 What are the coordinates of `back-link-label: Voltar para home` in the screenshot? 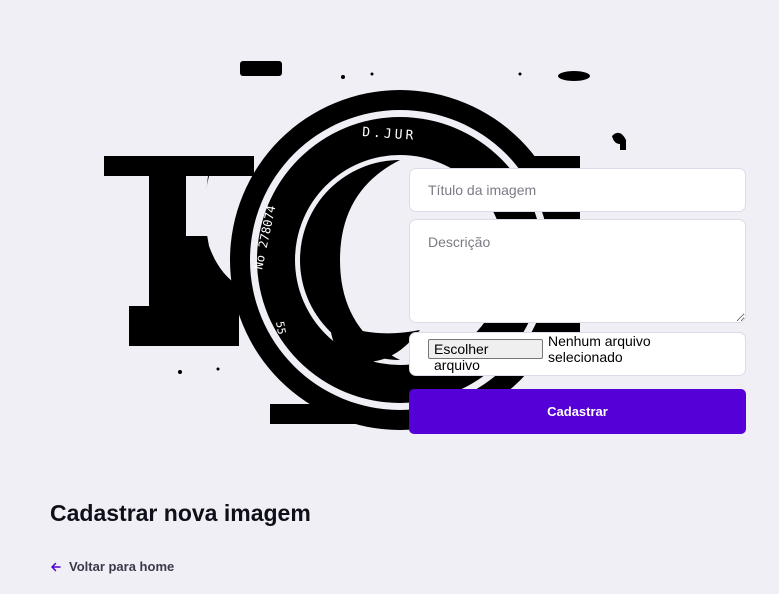 It's located at (122, 566).